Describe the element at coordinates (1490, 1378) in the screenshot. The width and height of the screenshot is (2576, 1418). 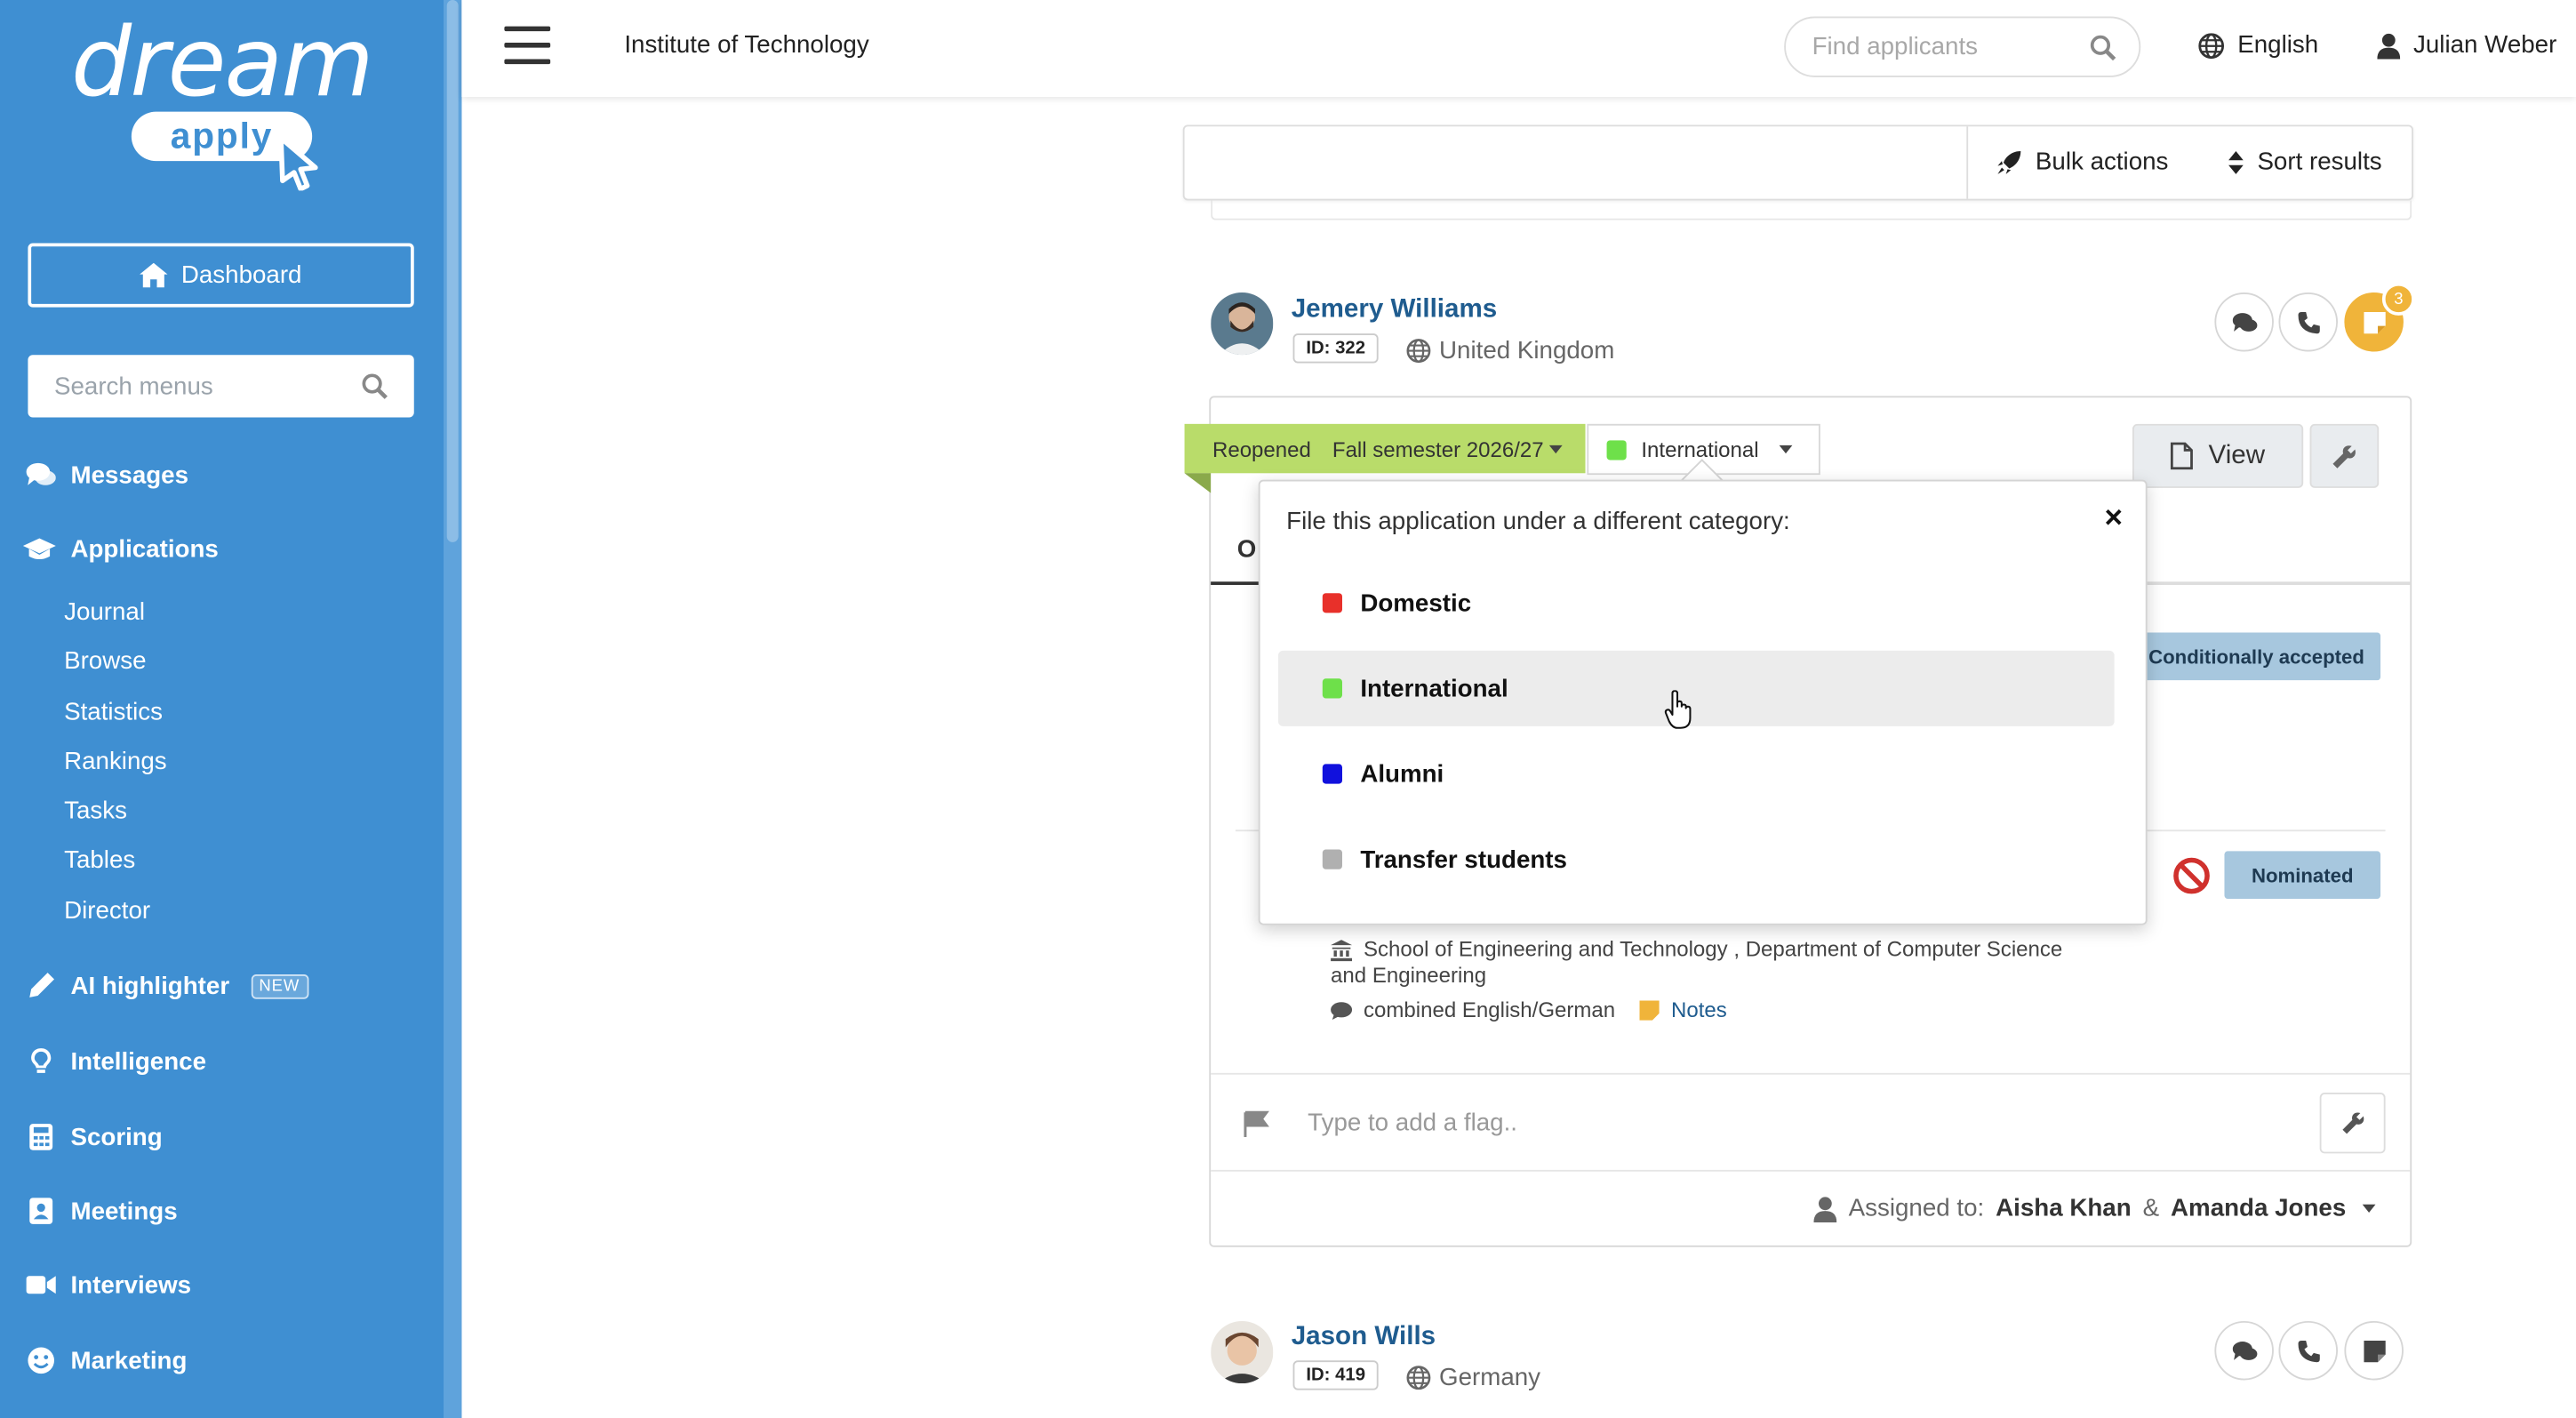
I see `applicant-country-label: Germany` at that location.